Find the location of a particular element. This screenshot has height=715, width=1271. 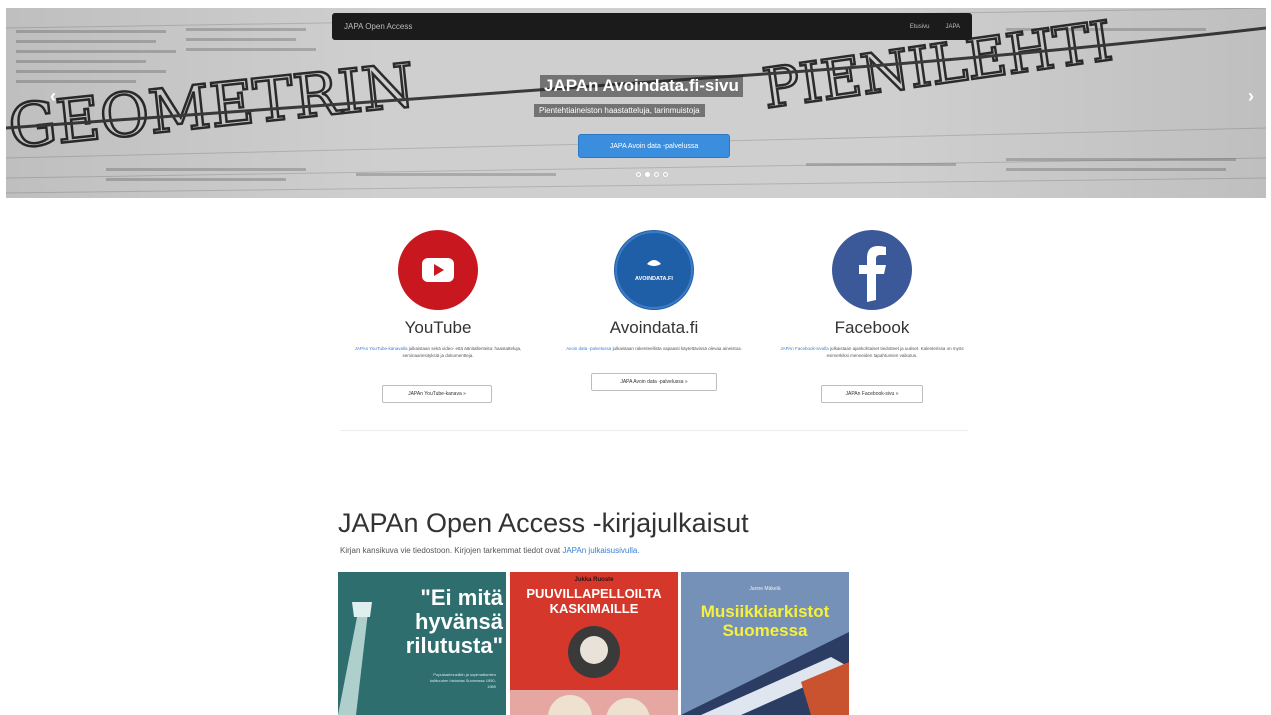

top-navbar: JAPA Open Access Etusivu JAPA is located at coordinates (652, 26).